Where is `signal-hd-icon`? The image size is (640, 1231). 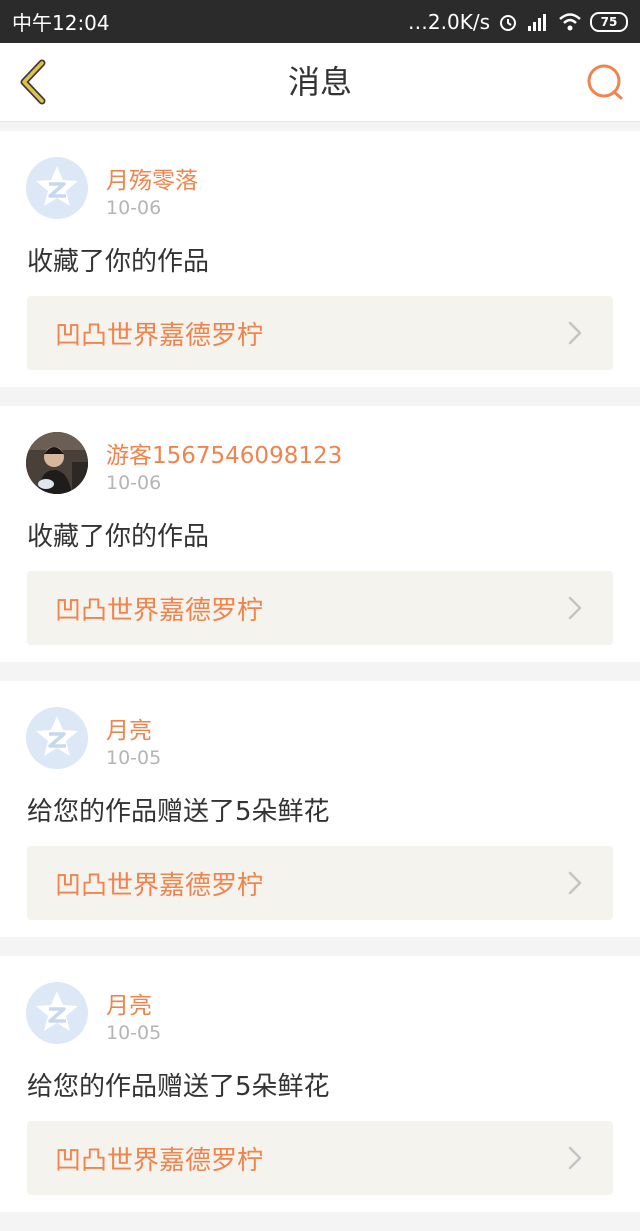
signal-hd-icon is located at coordinates (537, 22).